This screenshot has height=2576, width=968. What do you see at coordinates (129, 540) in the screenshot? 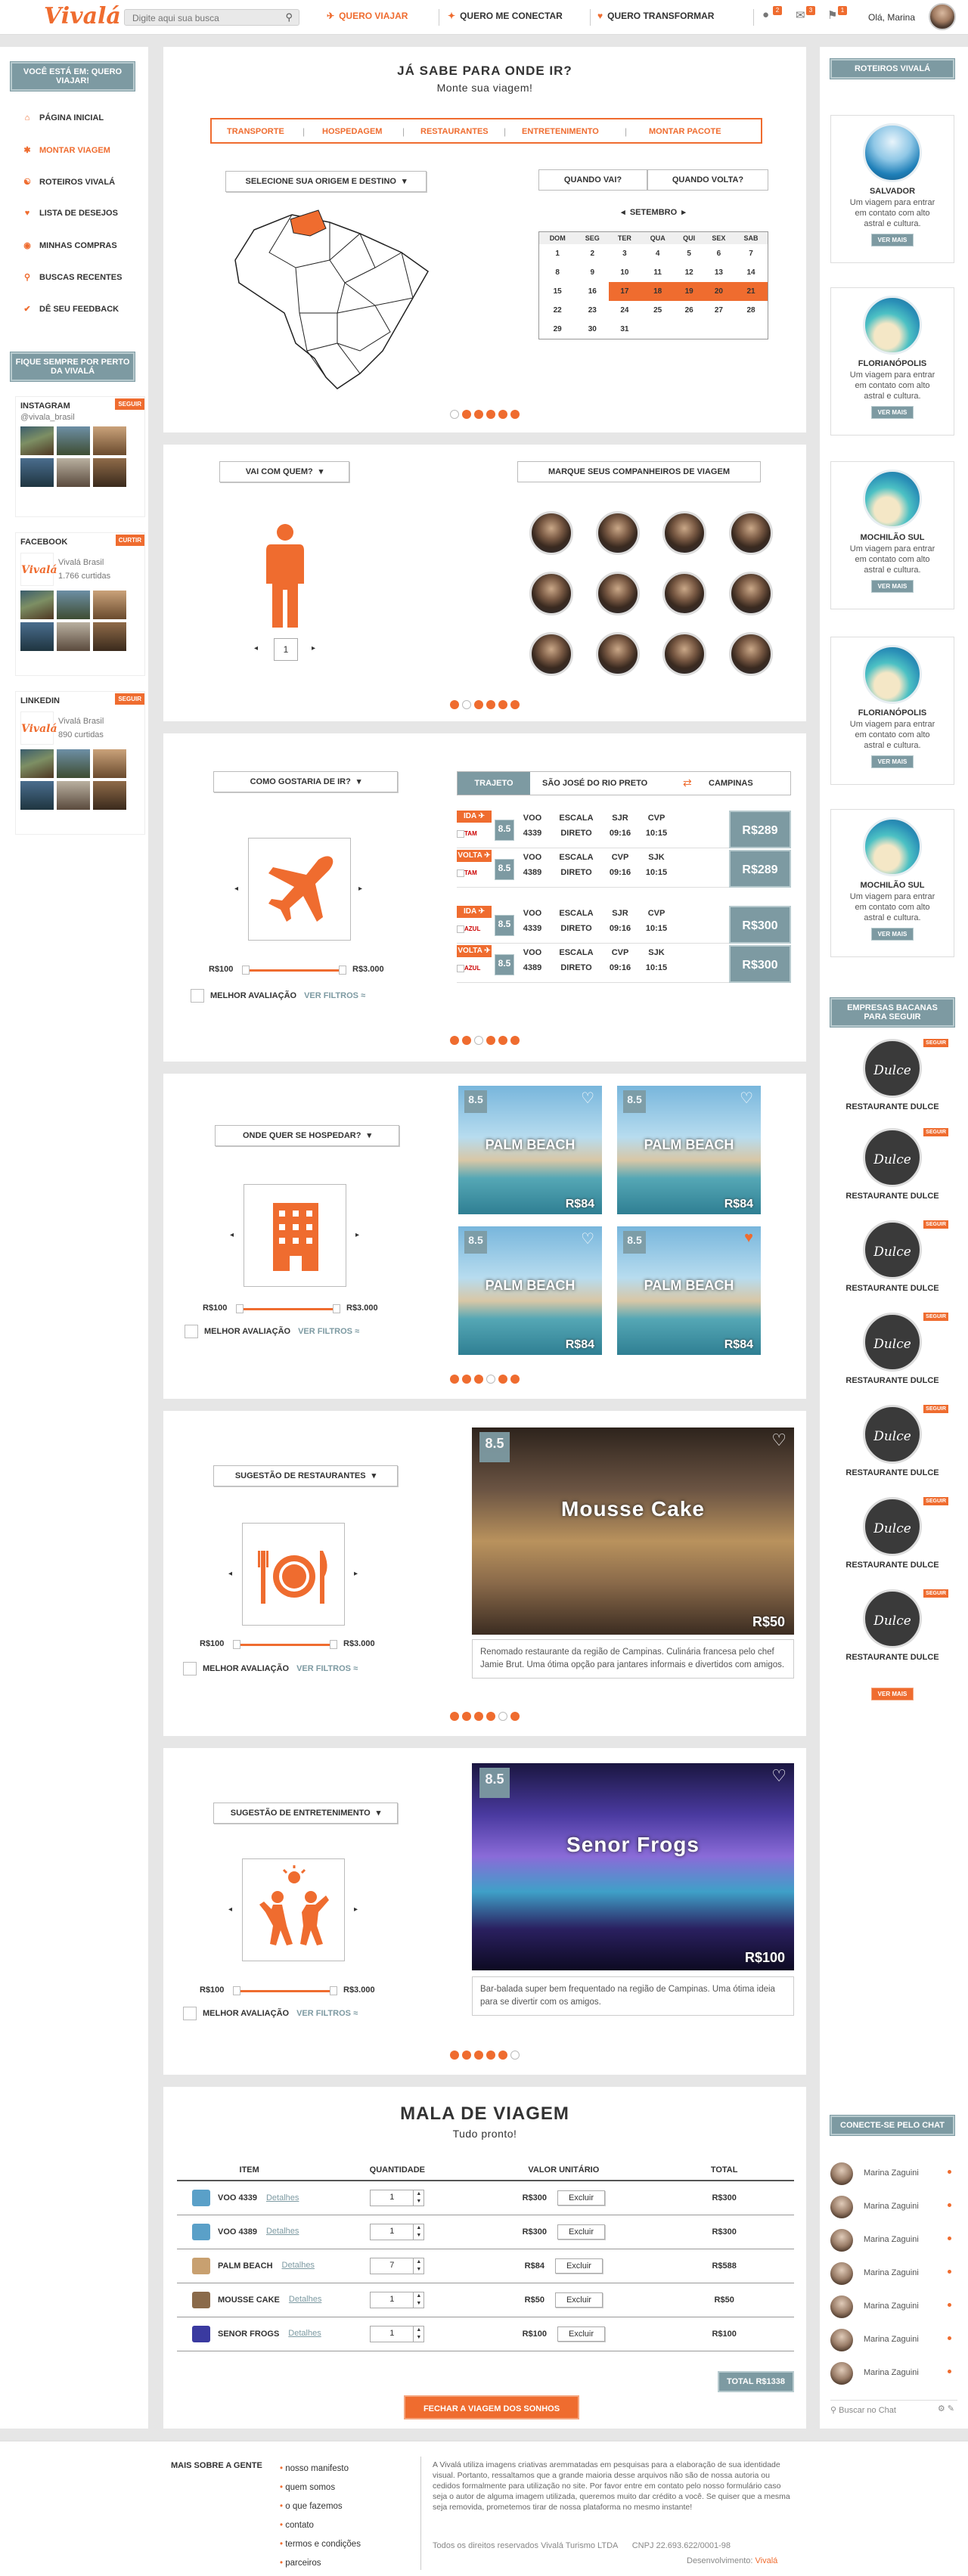
I see `like-button: CURTIR` at bounding box center [129, 540].